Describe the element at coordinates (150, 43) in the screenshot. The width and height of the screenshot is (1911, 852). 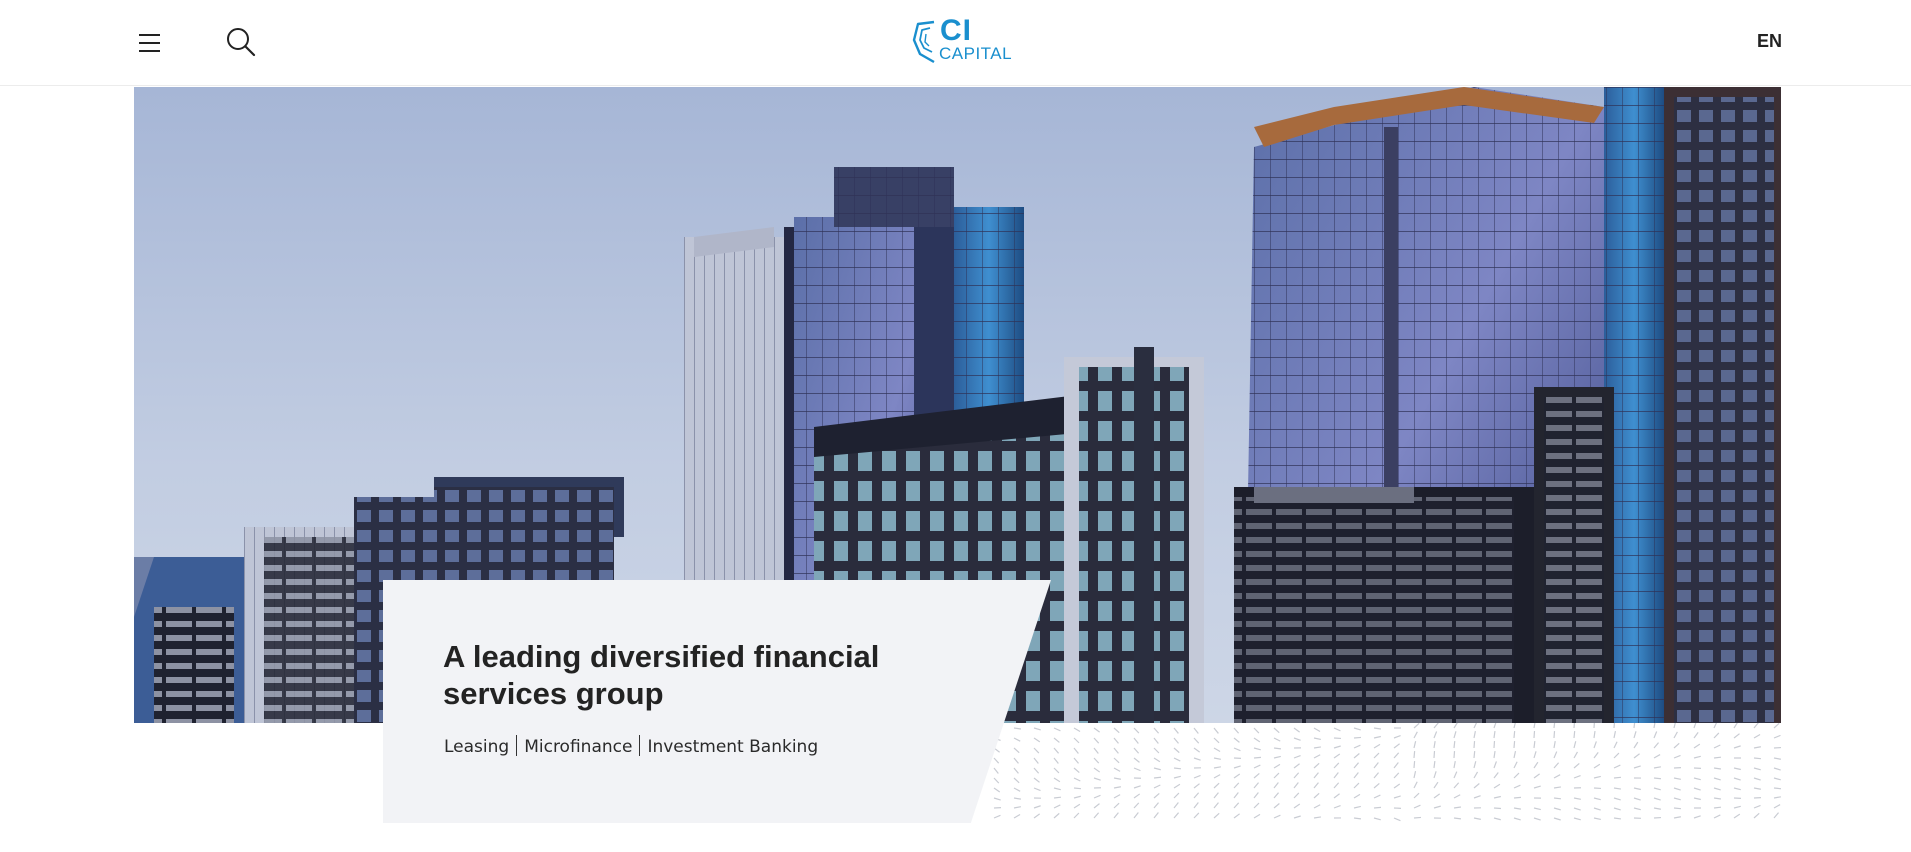
I see `menu-button` at that location.